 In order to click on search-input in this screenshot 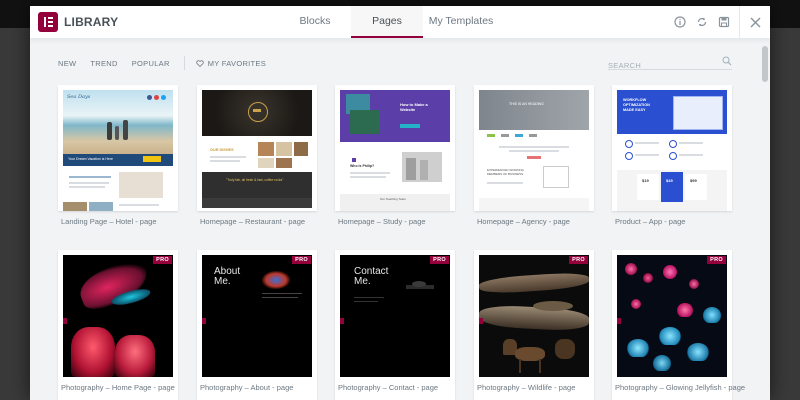, I will do `click(662, 65)`.